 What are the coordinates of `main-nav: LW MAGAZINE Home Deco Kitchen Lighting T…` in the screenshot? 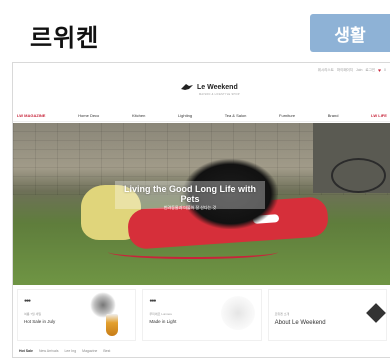 It's located at (201, 116).